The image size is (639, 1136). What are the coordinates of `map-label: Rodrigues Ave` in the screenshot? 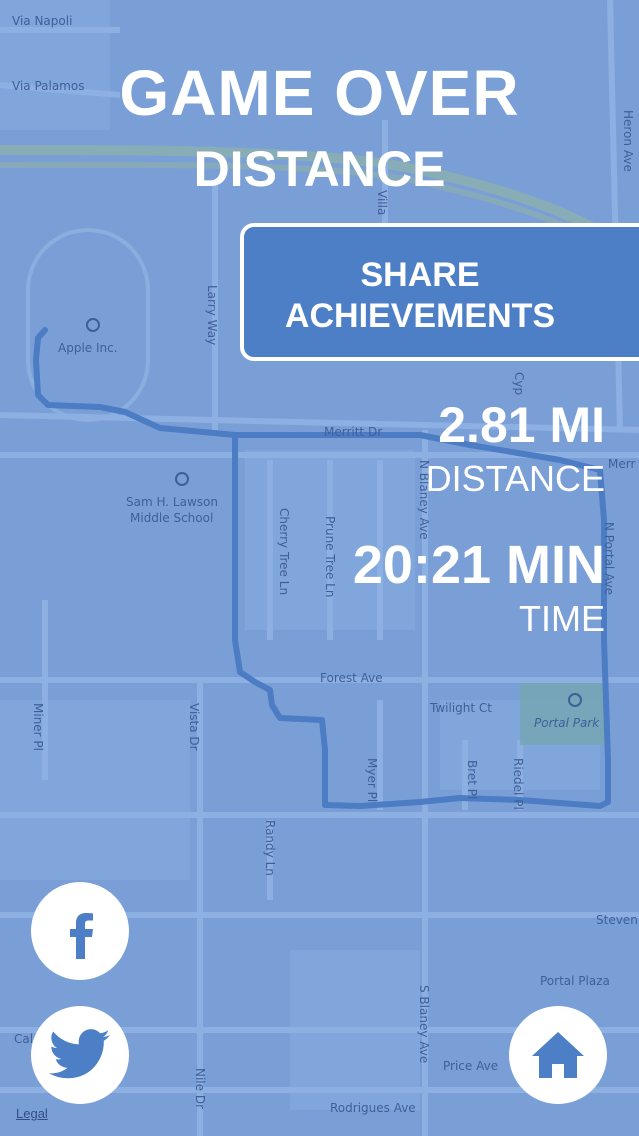 It's located at (373, 1108).